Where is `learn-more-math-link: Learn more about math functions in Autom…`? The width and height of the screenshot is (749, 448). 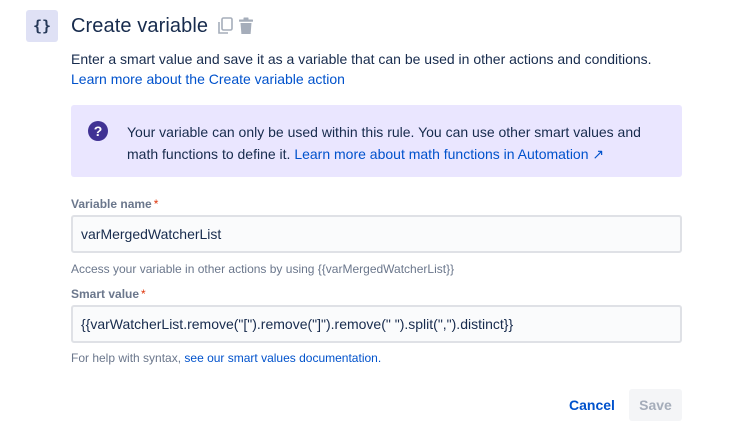 learn-more-math-link: Learn more about math functions in Autom… is located at coordinates (449, 154).